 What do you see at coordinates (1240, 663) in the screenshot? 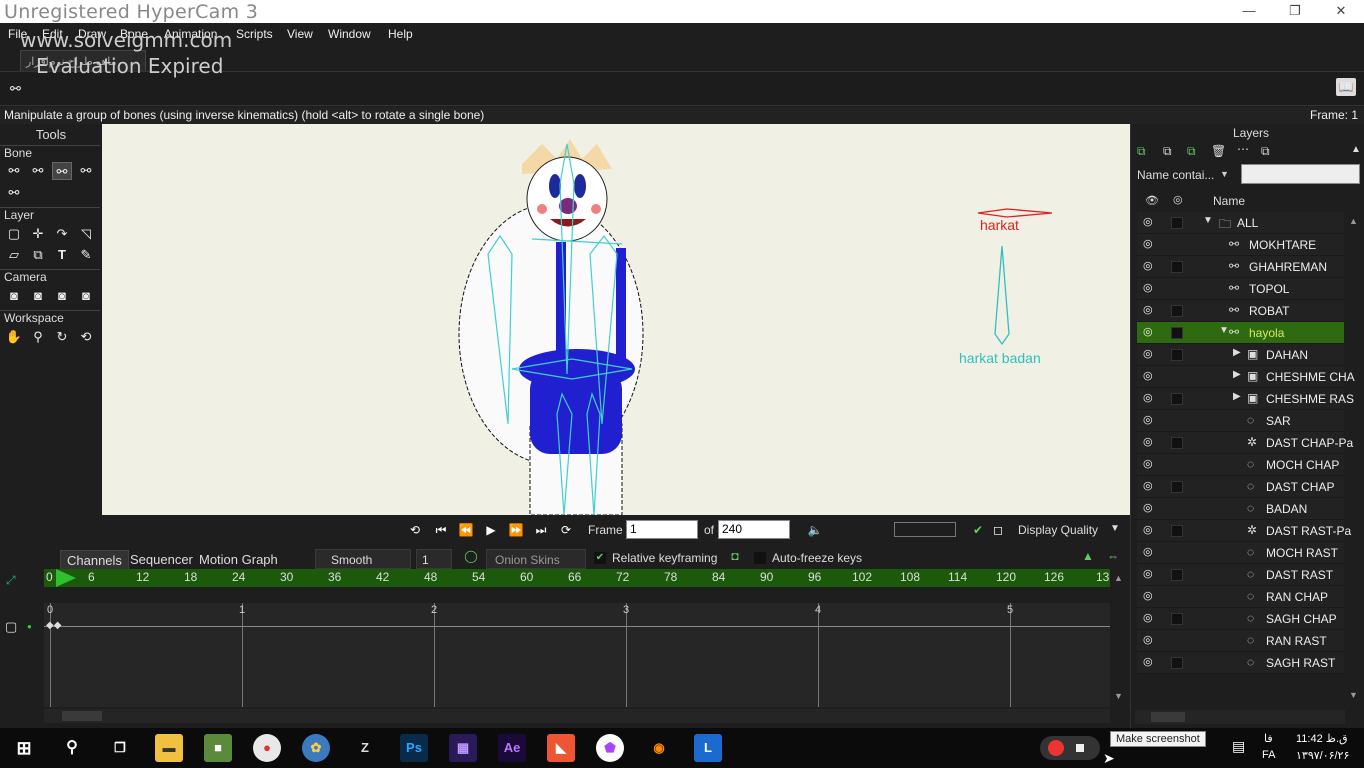
I see `layer-row: ◎ ◌ SAGH RAST` at bounding box center [1240, 663].